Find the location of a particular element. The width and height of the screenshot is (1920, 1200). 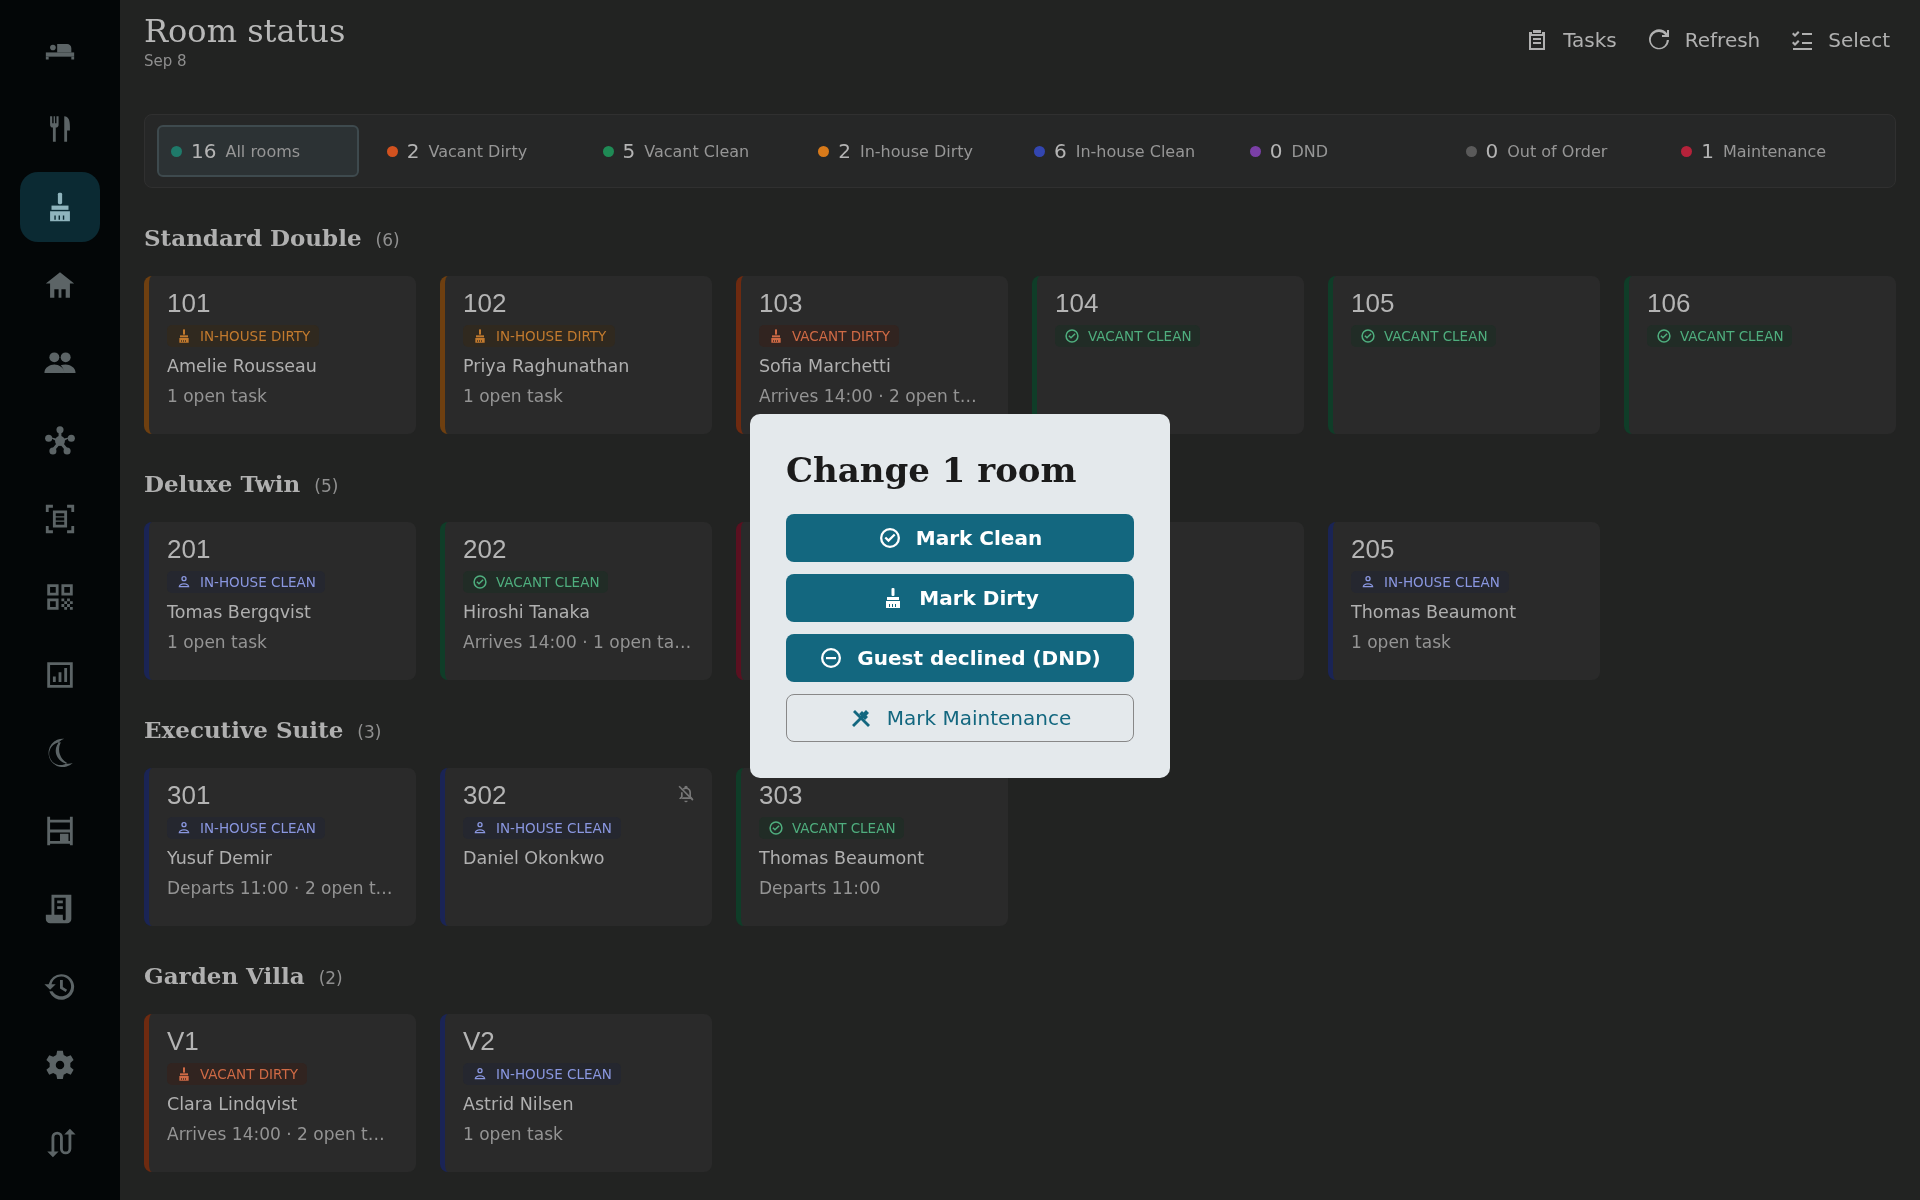

section-title: Executive Suite is located at coordinates (244, 729).